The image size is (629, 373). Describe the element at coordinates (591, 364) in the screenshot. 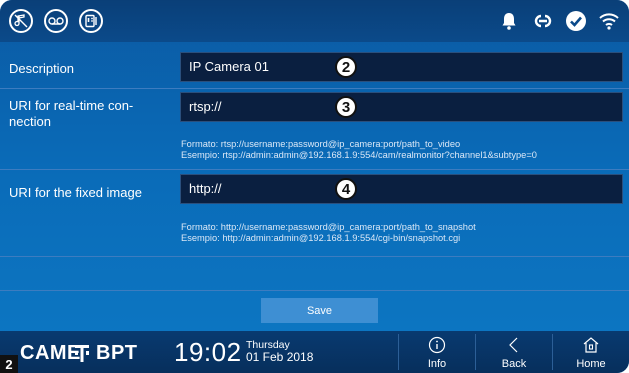

I see `home-label: Home` at that location.